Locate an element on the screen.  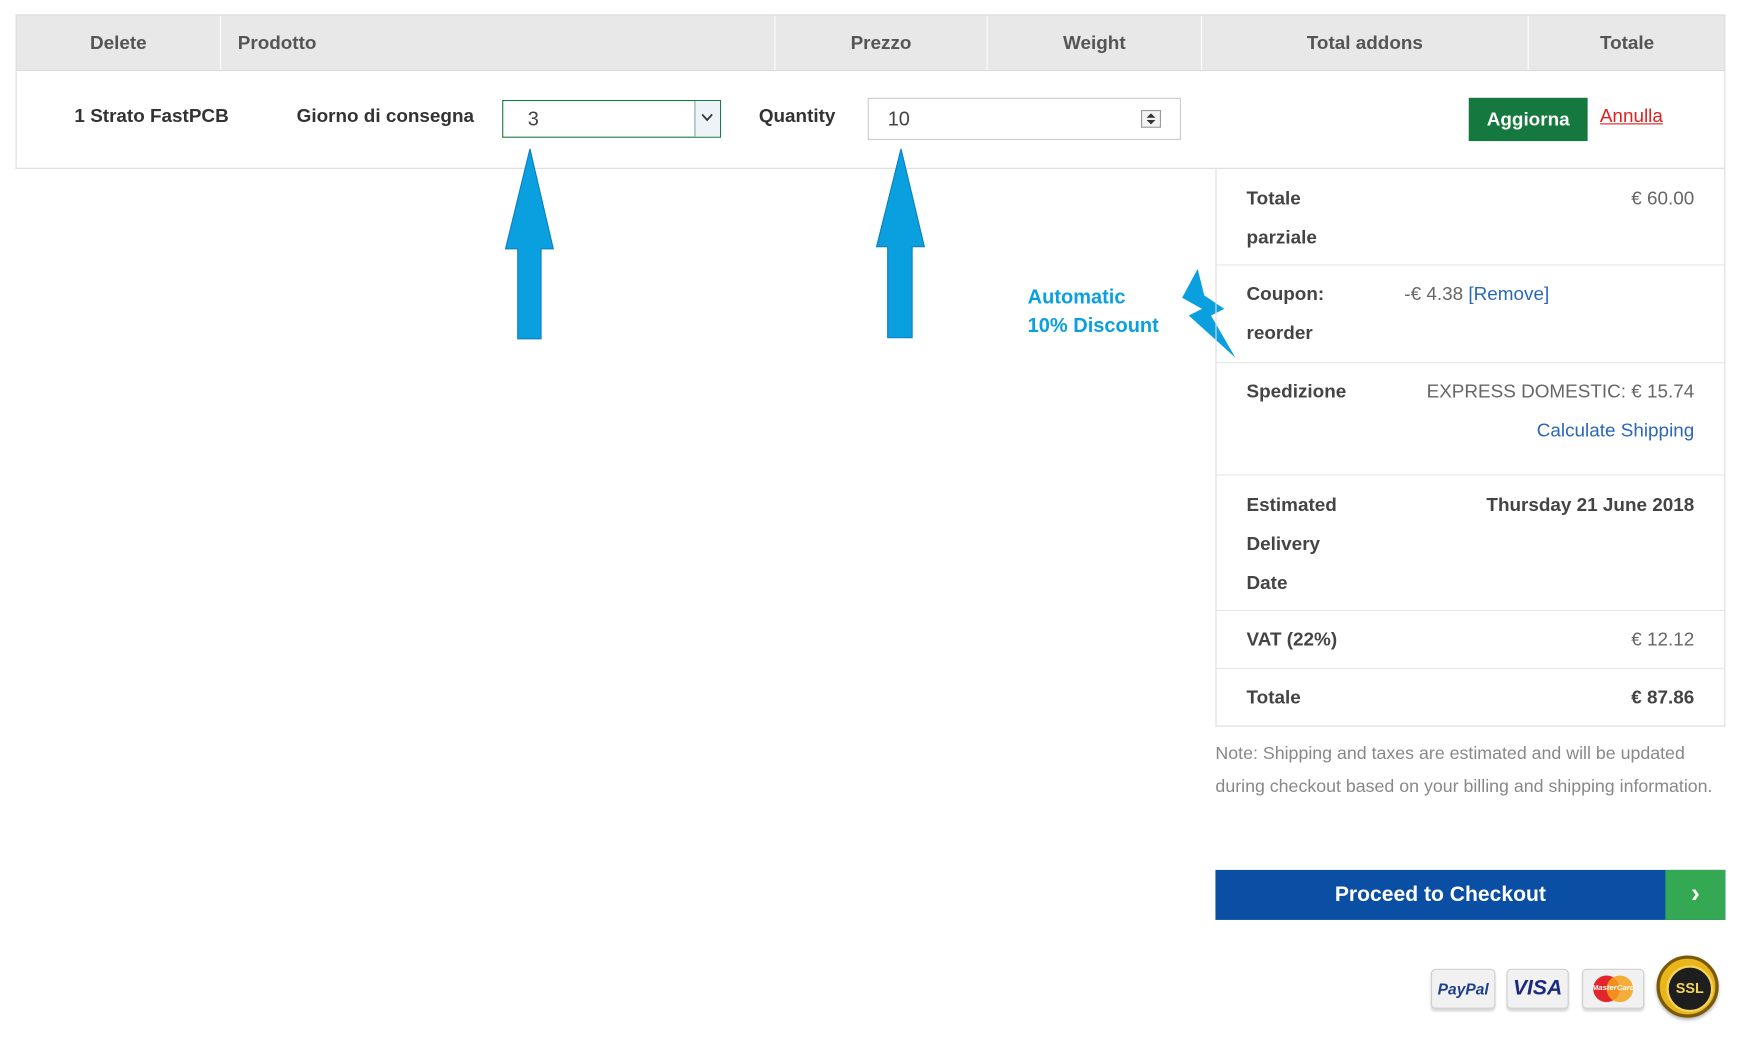
header-totale: Totale is located at coordinates (1627, 43).